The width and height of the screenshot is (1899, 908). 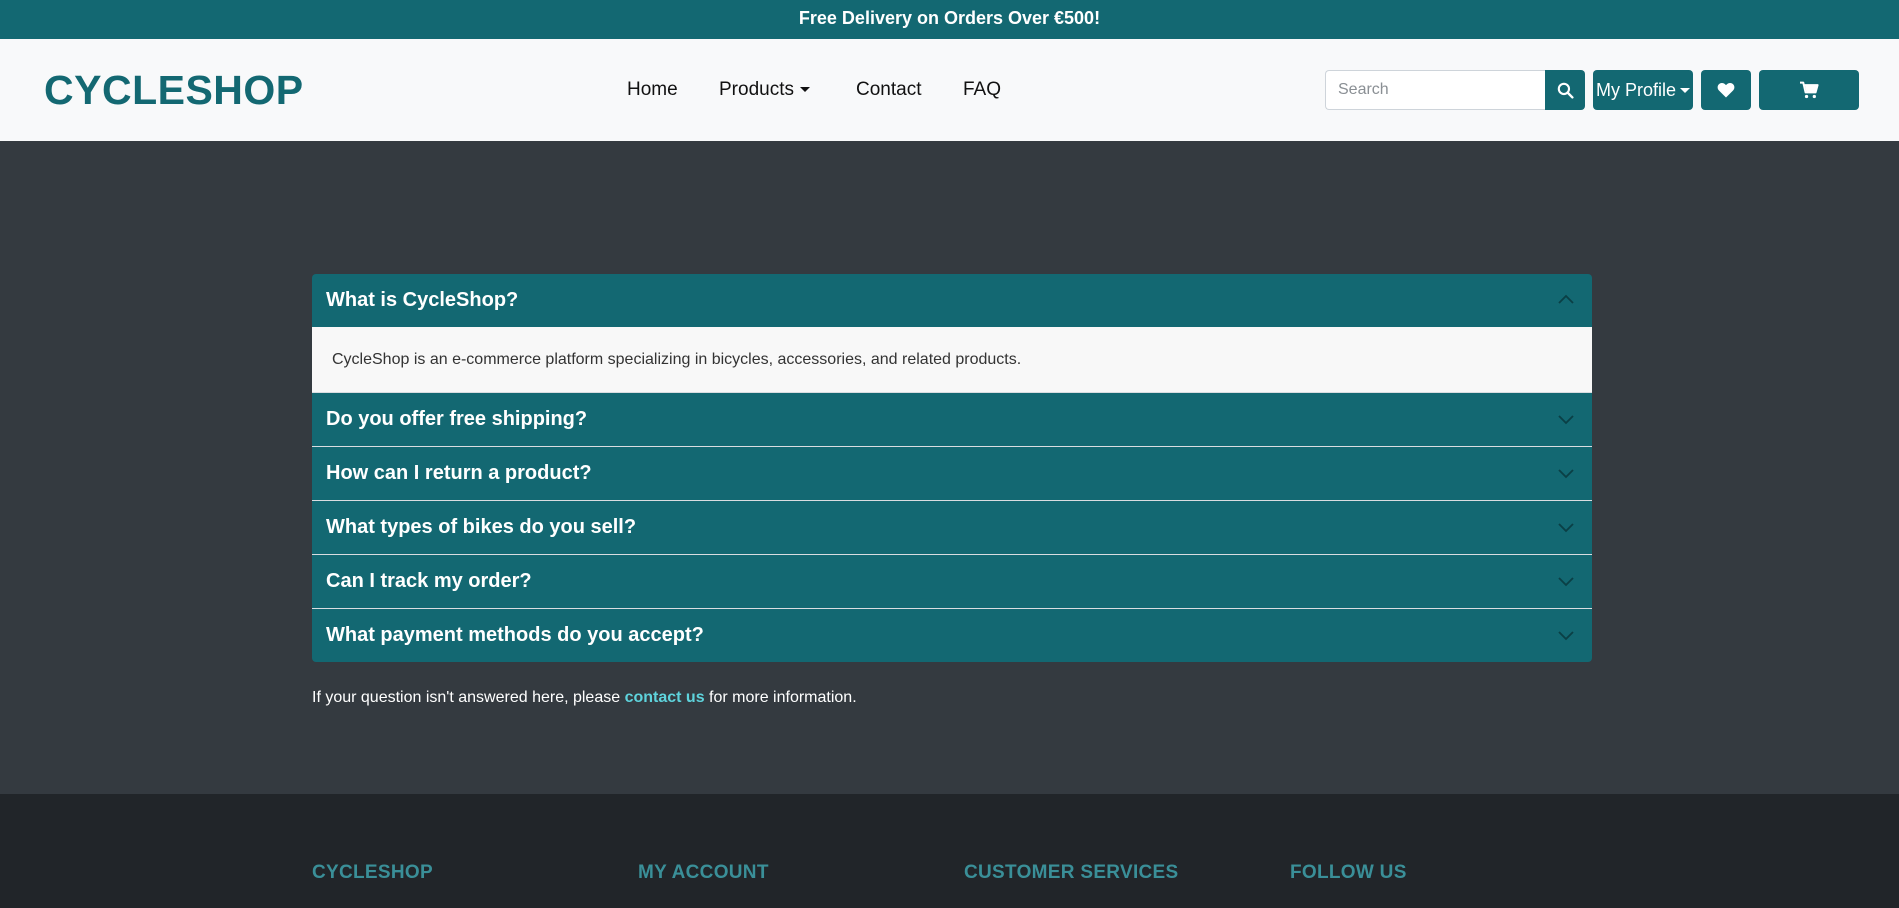 I want to click on nav-faq: FAQ, so click(x=982, y=90).